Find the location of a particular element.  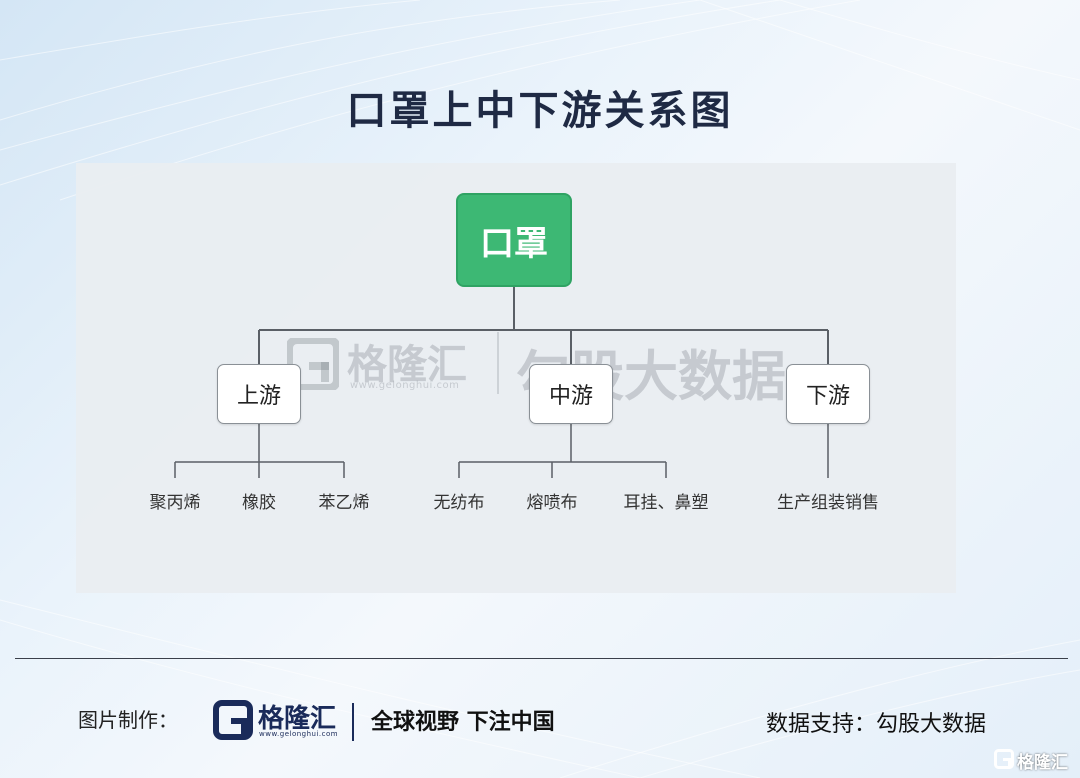

leaf-polypropylene: 聚丙烯 is located at coordinates (175, 503).